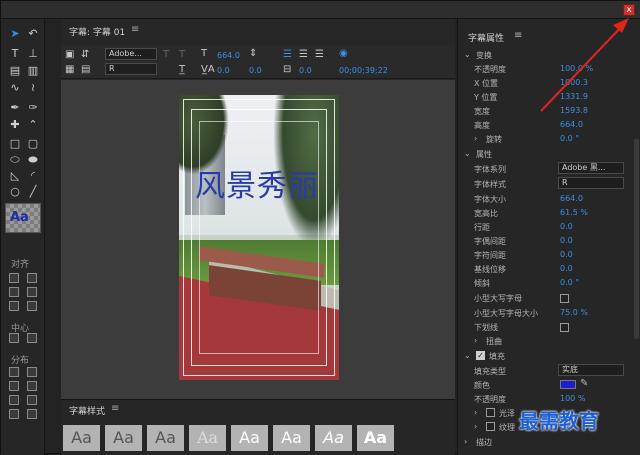 The height and width of the screenshot is (455, 640). I want to click on distribute-v-space-icon, so click(32, 414).